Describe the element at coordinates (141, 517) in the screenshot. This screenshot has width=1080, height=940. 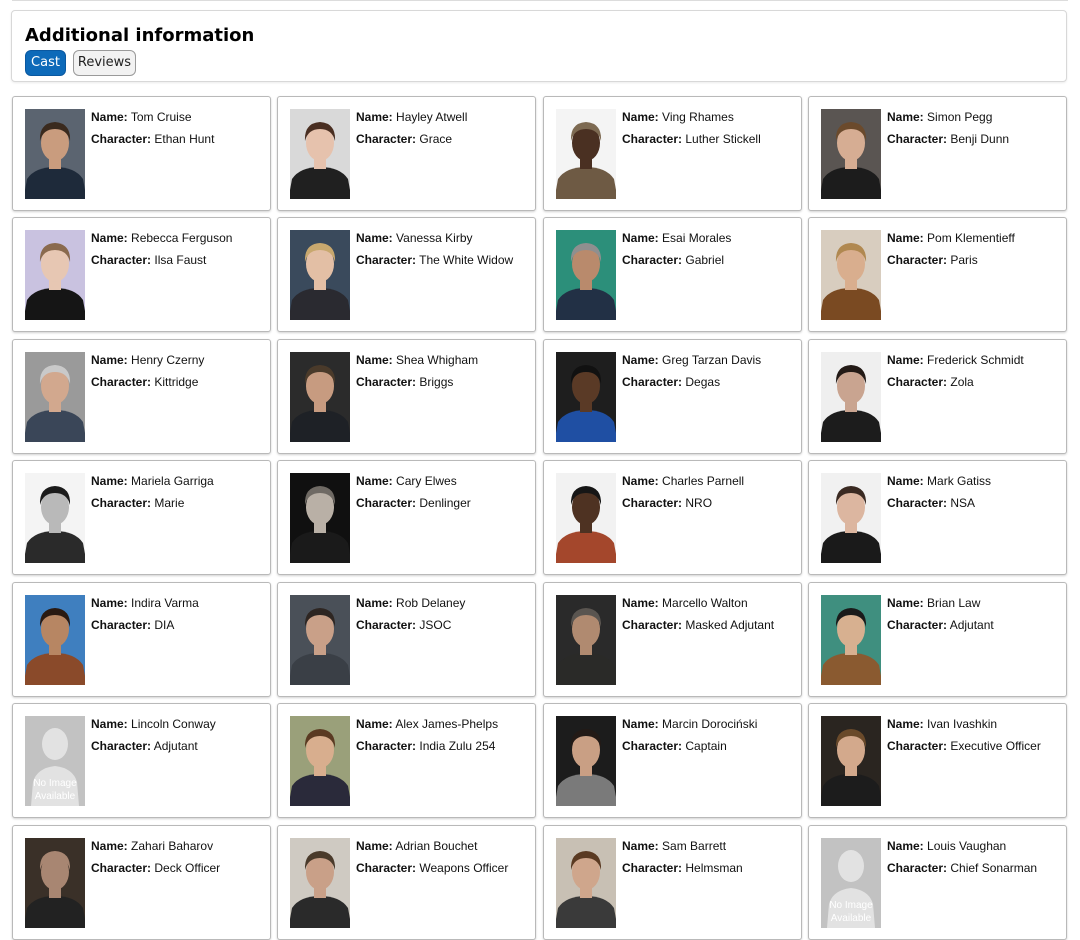
I see `cast-card: Name: Mariela Garriga Character: Marie` at that location.